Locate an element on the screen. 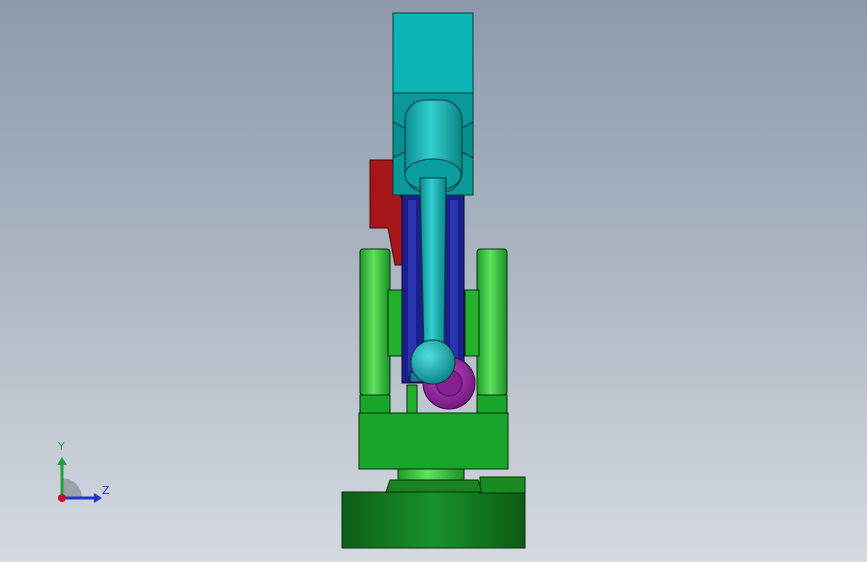 The height and width of the screenshot is (562, 867). y-axis-arrow-icon is located at coordinates (62, 461).